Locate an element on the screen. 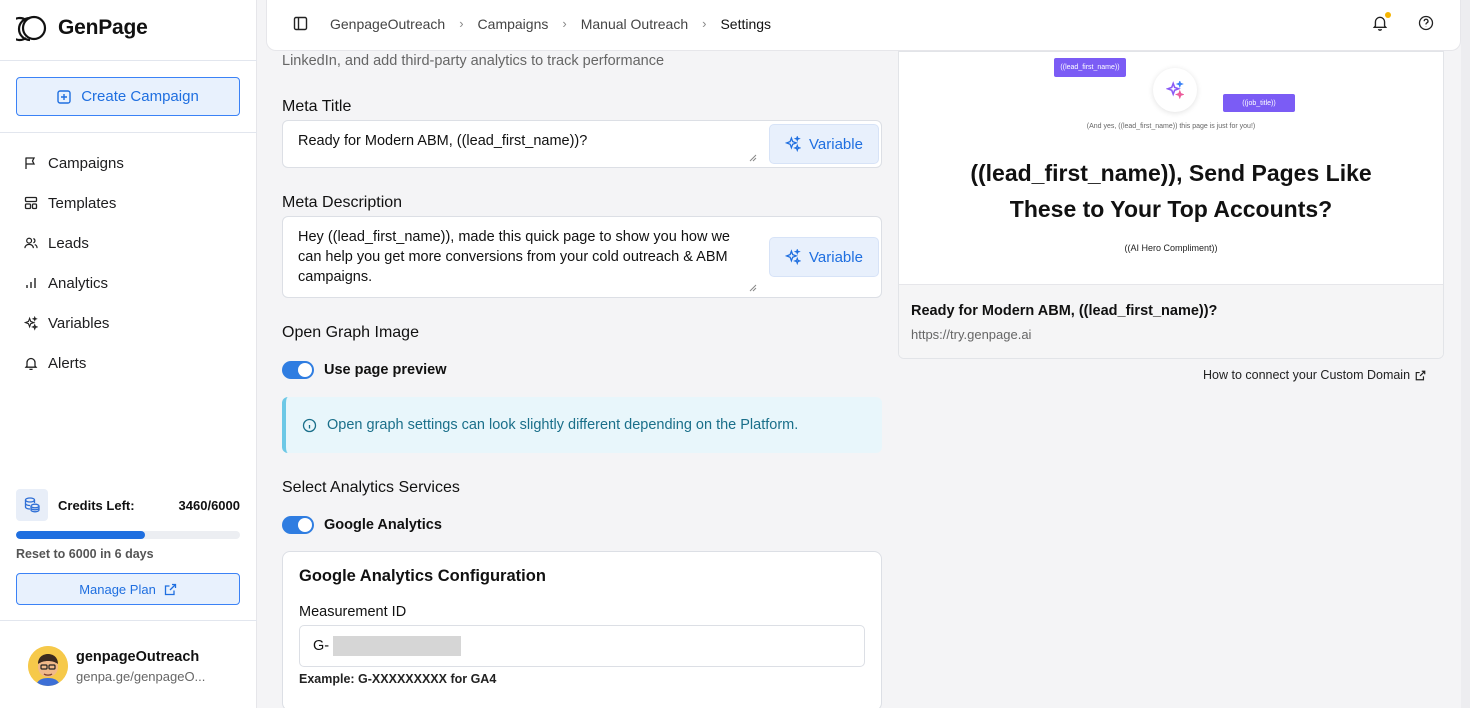 The width and height of the screenshot is (1470, 708). sidebar-item-analytics: Analytics is located at coordinates (74, 283).